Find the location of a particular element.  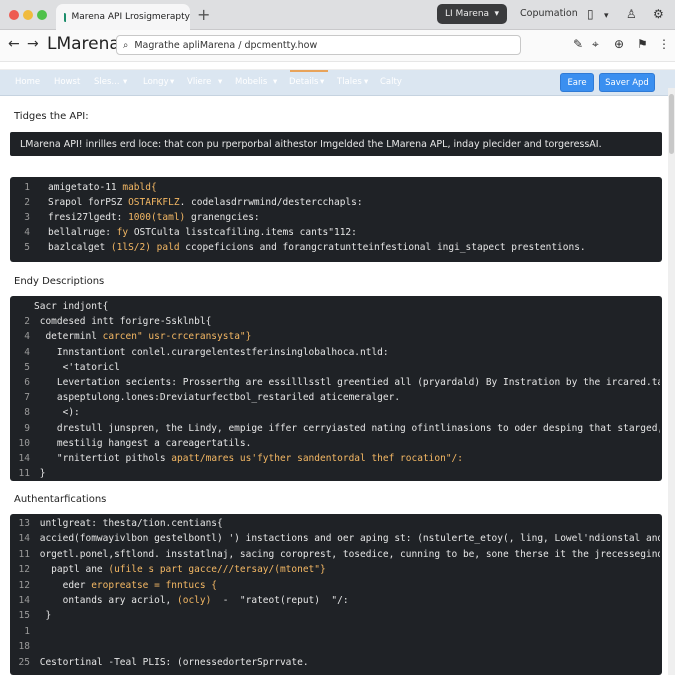

code-highlight: OSTAFKFLZ is located at coordinates (154, 202).